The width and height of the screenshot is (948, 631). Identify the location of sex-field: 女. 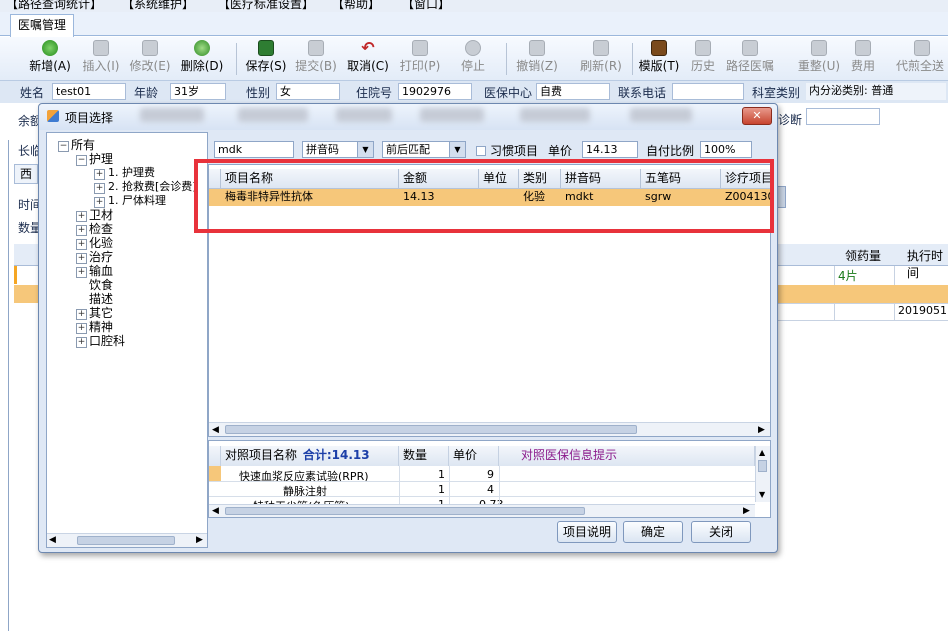
(308, 91).